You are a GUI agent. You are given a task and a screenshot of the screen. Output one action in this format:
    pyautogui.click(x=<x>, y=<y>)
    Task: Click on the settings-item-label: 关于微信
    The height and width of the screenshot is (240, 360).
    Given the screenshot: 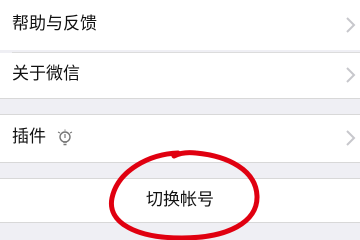 What is the action you would take?
    pyautogui.click(x=46, y=74)
    